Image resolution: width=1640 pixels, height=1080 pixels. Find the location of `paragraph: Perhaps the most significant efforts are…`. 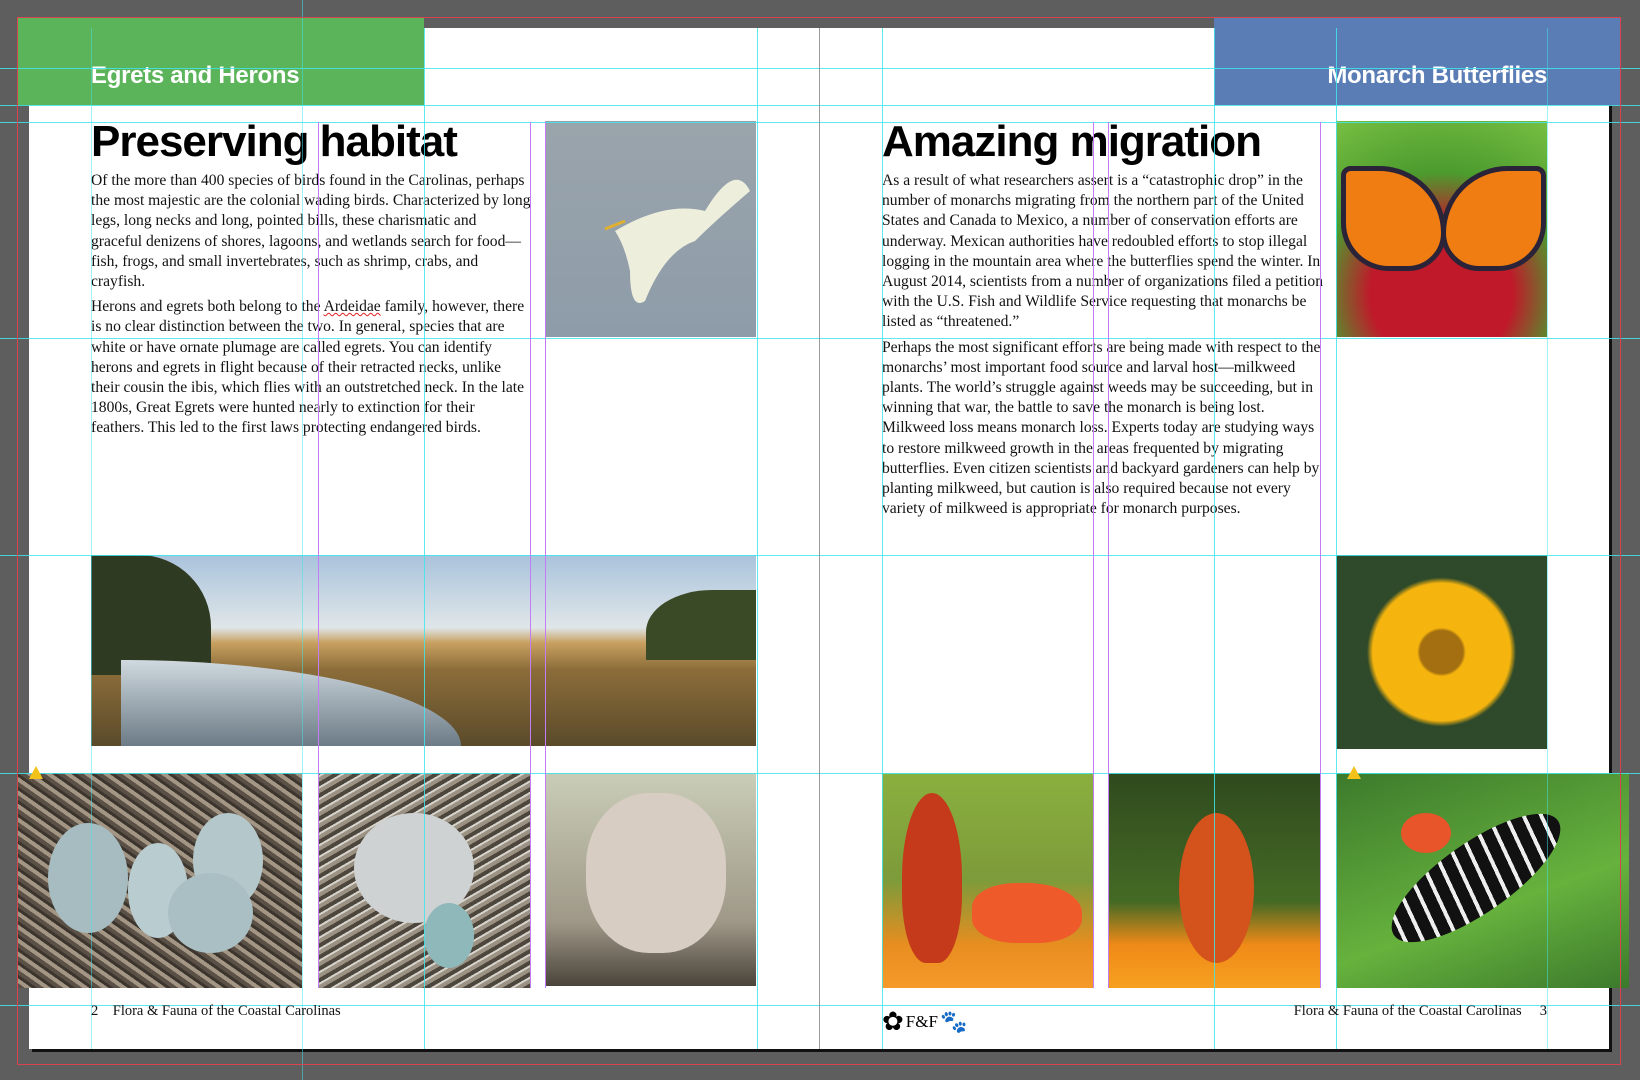

paragraph: Perhaps the most significant efforts are… is located at coordinates (1101, 428).